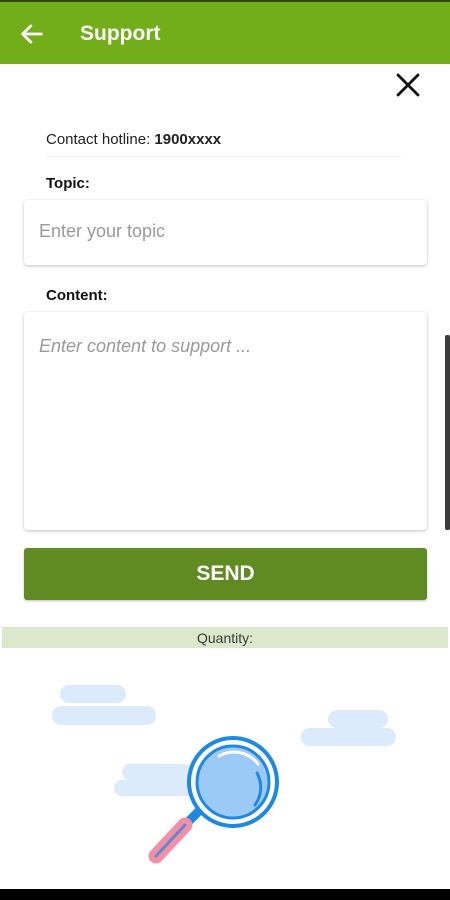 This screenshot has height=900, width=450. What do you see at coordinates (447, 432) in the screenshot?
I see `scrollbar` at bounding box center [447, 432].